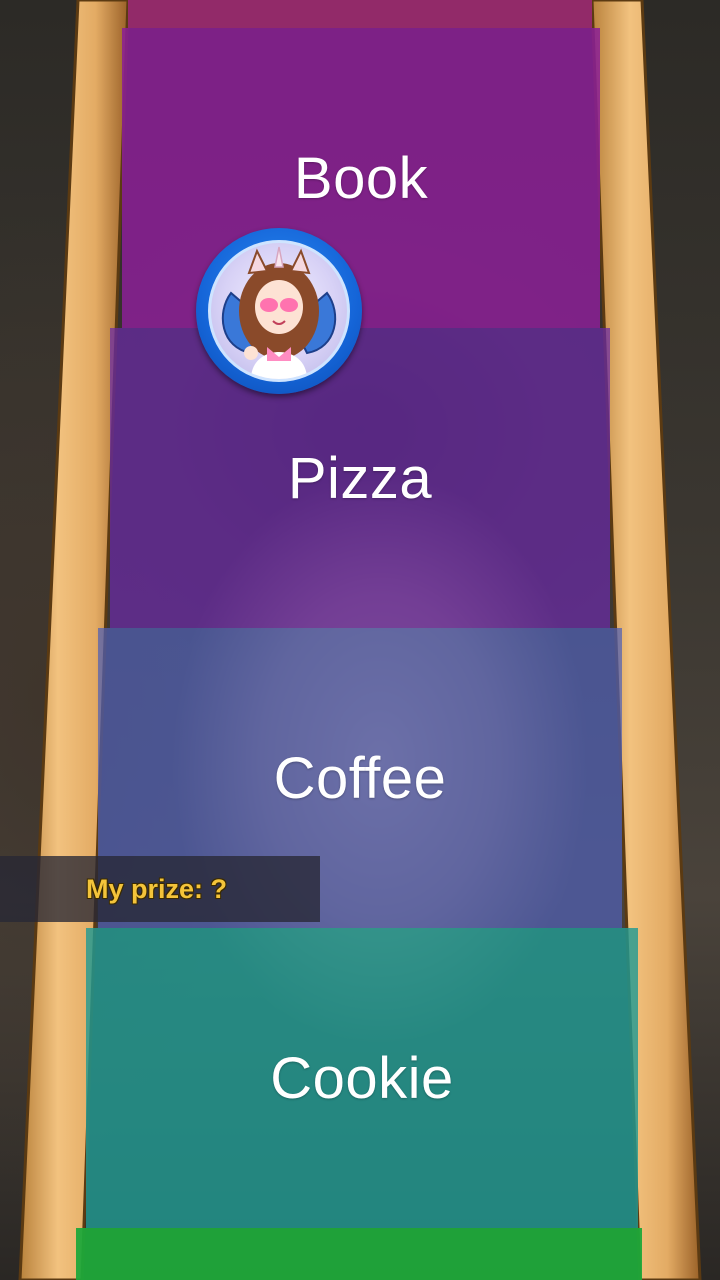  What do you see at coordinates (157, 889) in the screenshot?
I see `prize-label: My prize: ?` at bounding box center [157, 889].